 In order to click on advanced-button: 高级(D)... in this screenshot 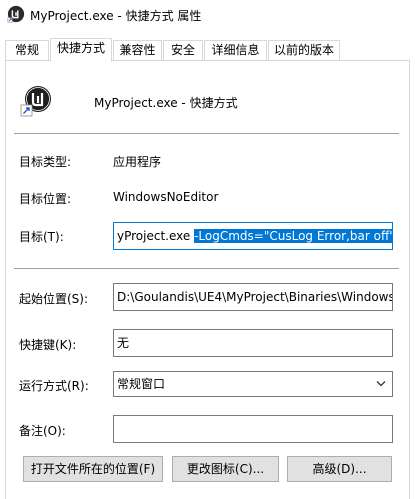, I will do `click(339, 469)`.